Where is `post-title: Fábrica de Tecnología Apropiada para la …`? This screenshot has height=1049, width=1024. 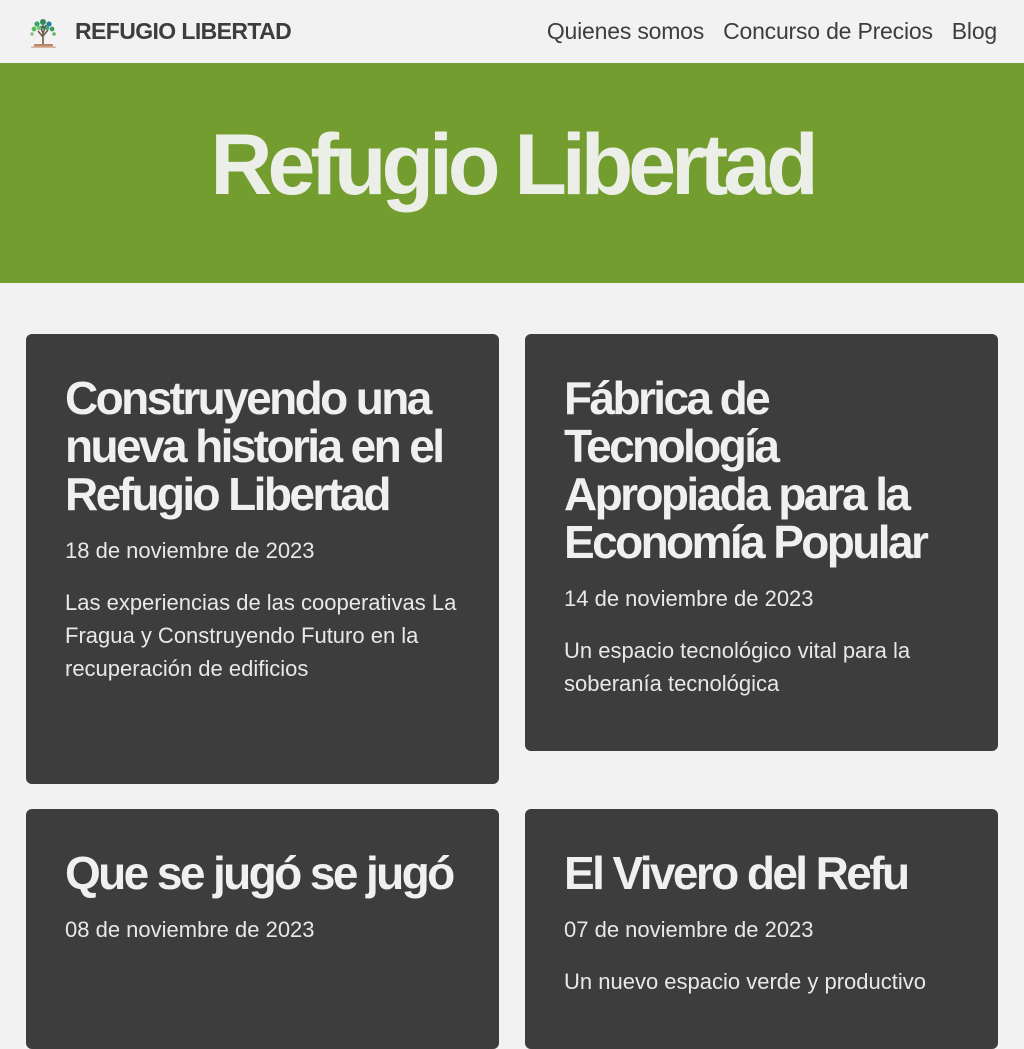
post-title: Fábrica de Tecnología Apropiada para la … is located at coordinates (746, 470).